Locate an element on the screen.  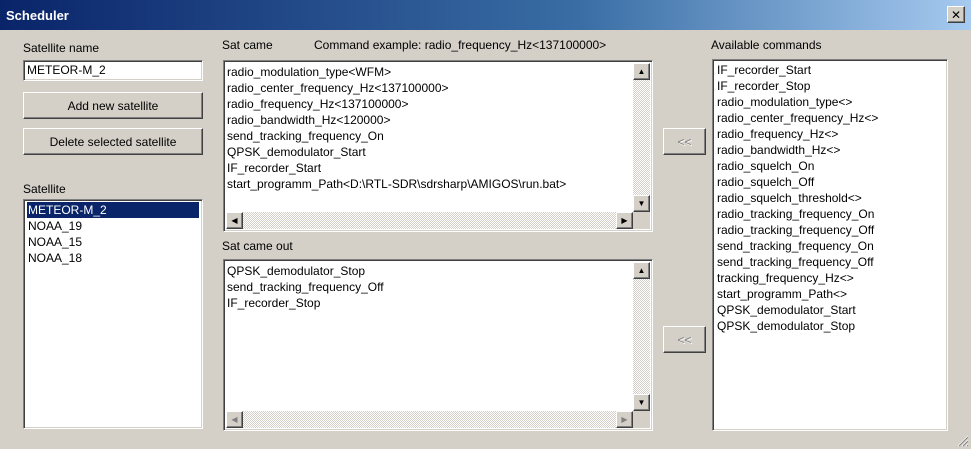
satellite-list-label: Satellite is located at coordinates (44, 189).